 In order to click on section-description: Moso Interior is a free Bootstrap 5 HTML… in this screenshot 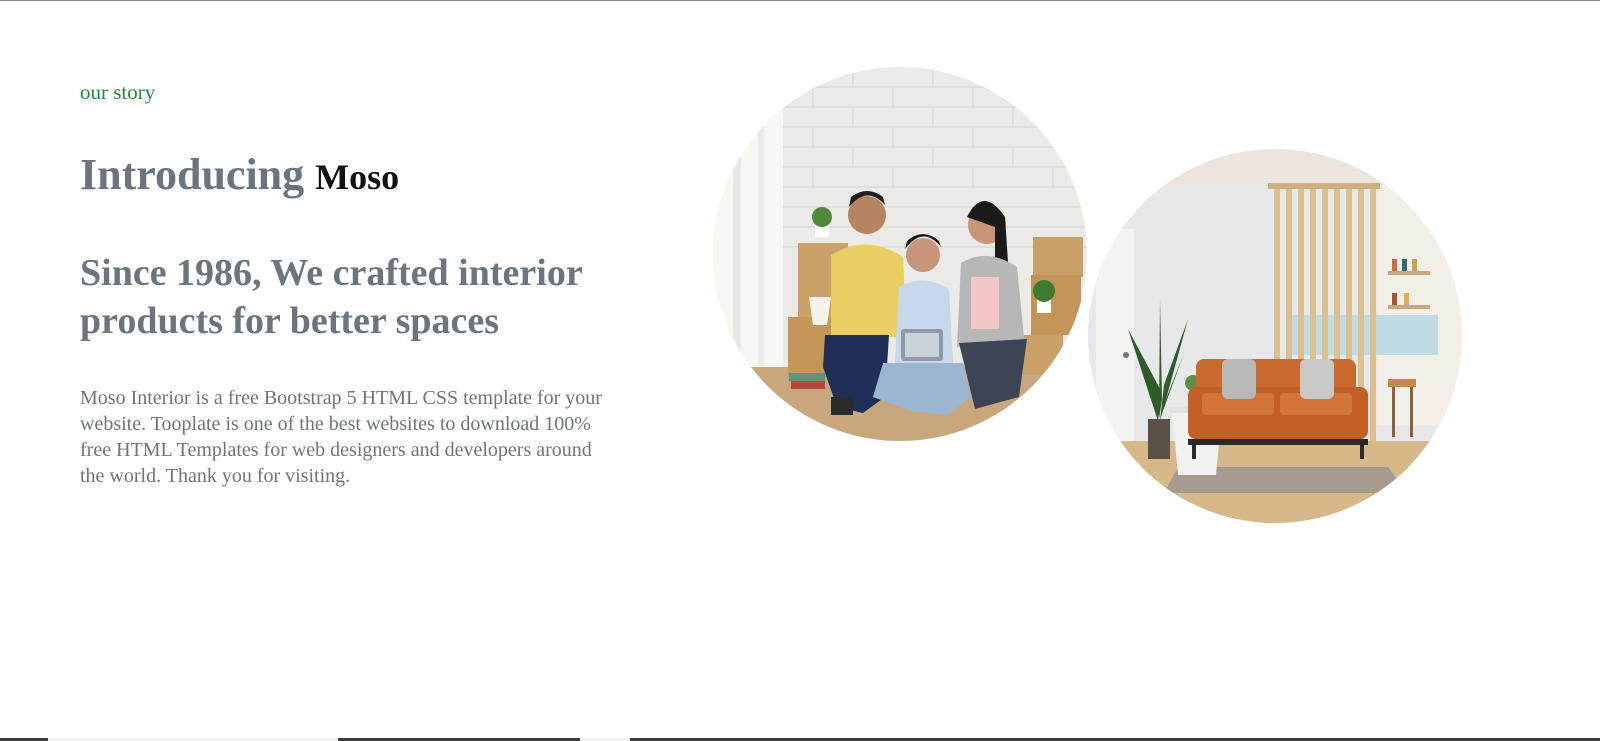, I will do `click(341, 437)`.